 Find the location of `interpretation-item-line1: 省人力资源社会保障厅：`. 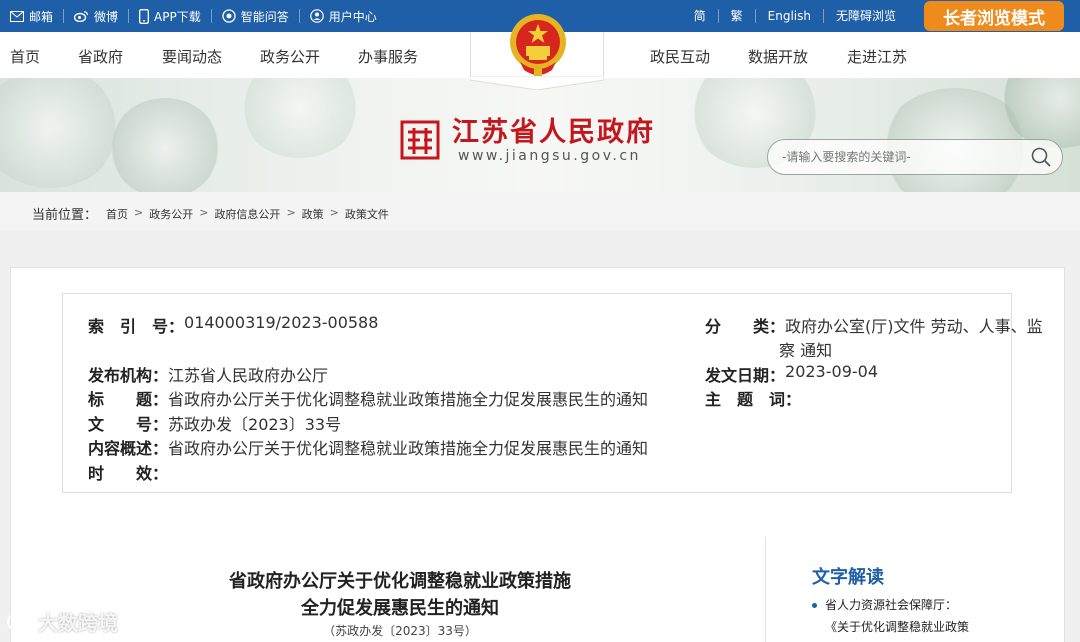

interpretation-item-line1: 省人力资源社会保障厅： is located at coordinates (891, 605).